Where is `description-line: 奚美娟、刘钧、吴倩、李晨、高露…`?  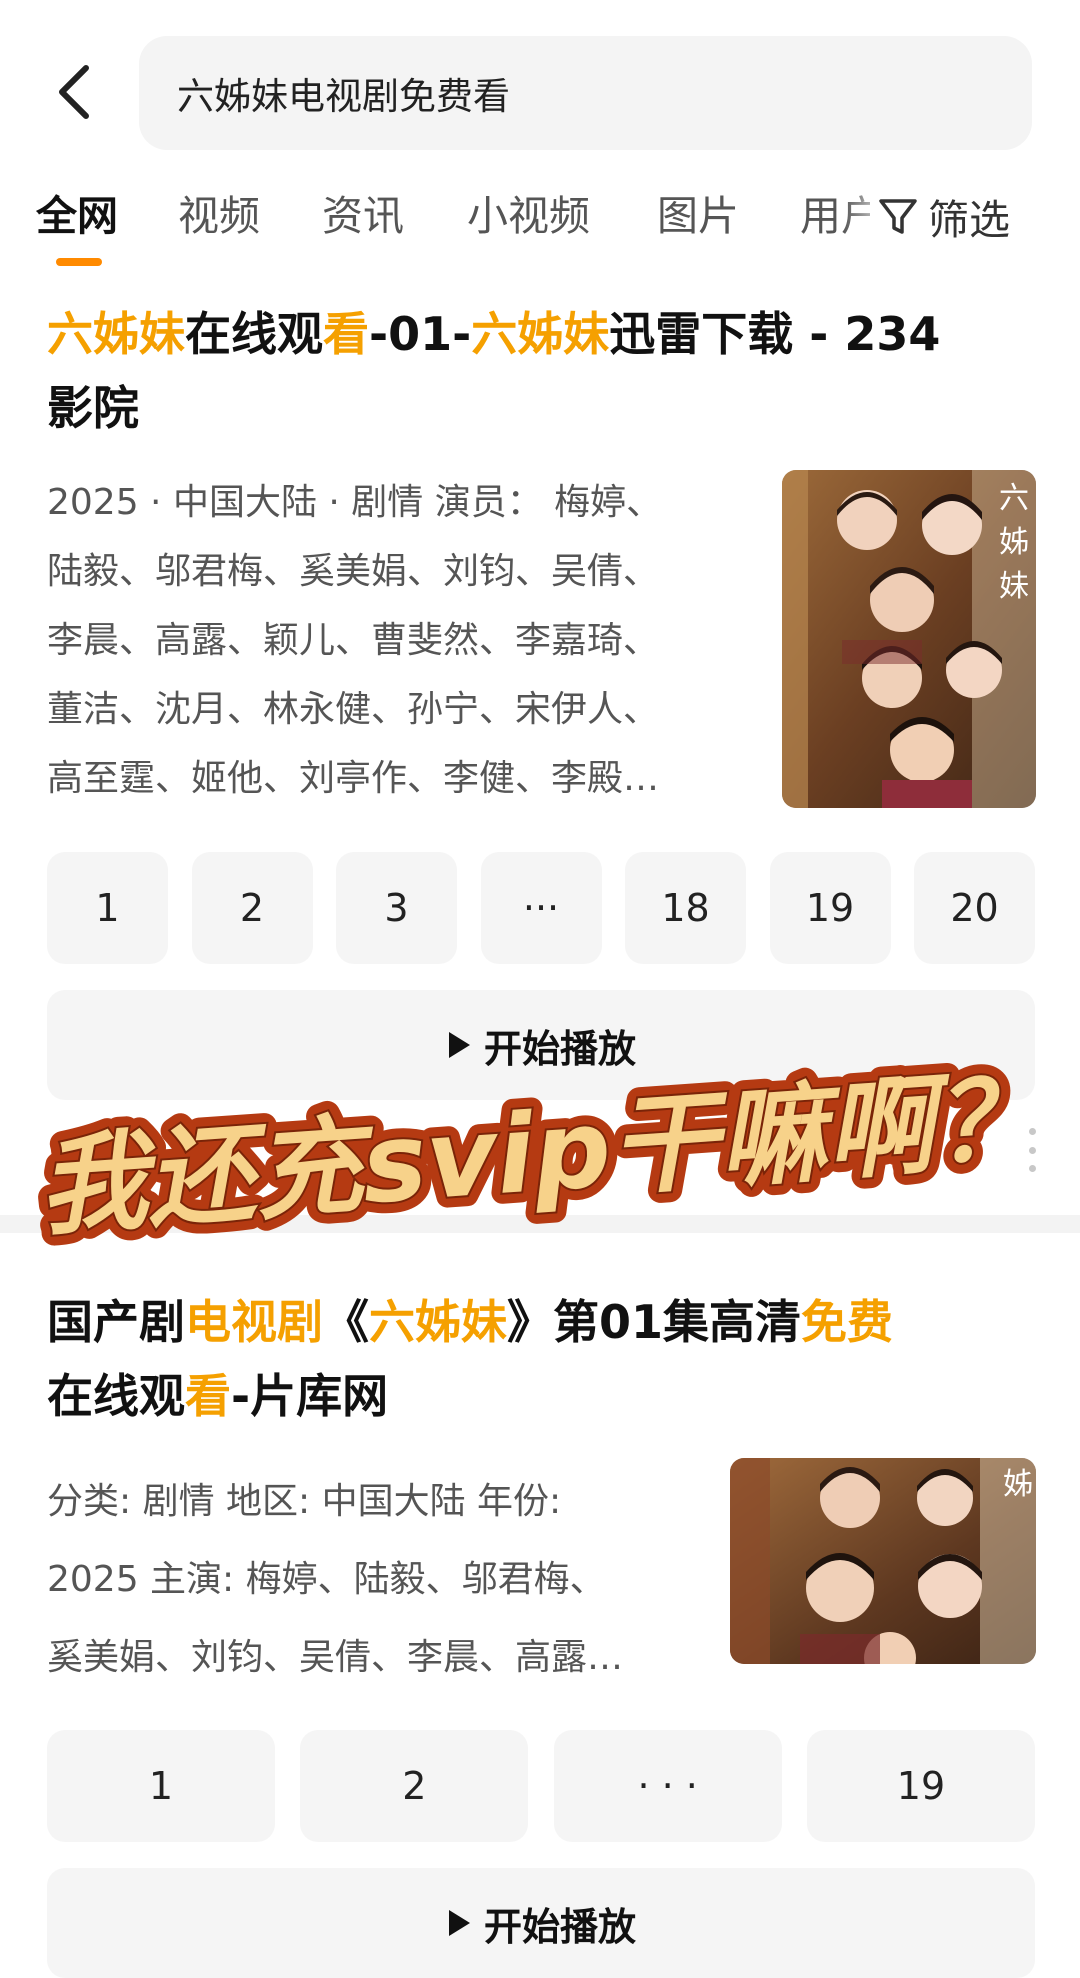 description-line: 奚美娟、刘钧、吴倩、李晨、高露… is located at coordinates (335, 1657).